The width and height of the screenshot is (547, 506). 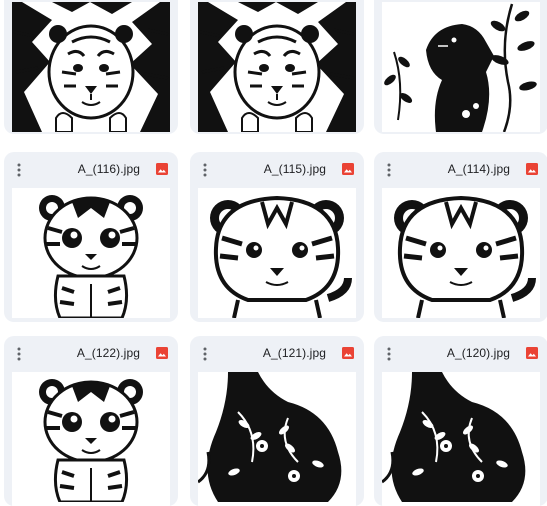 I want to click on file-card: A_(121).jpg, so click(x=277, y=421).